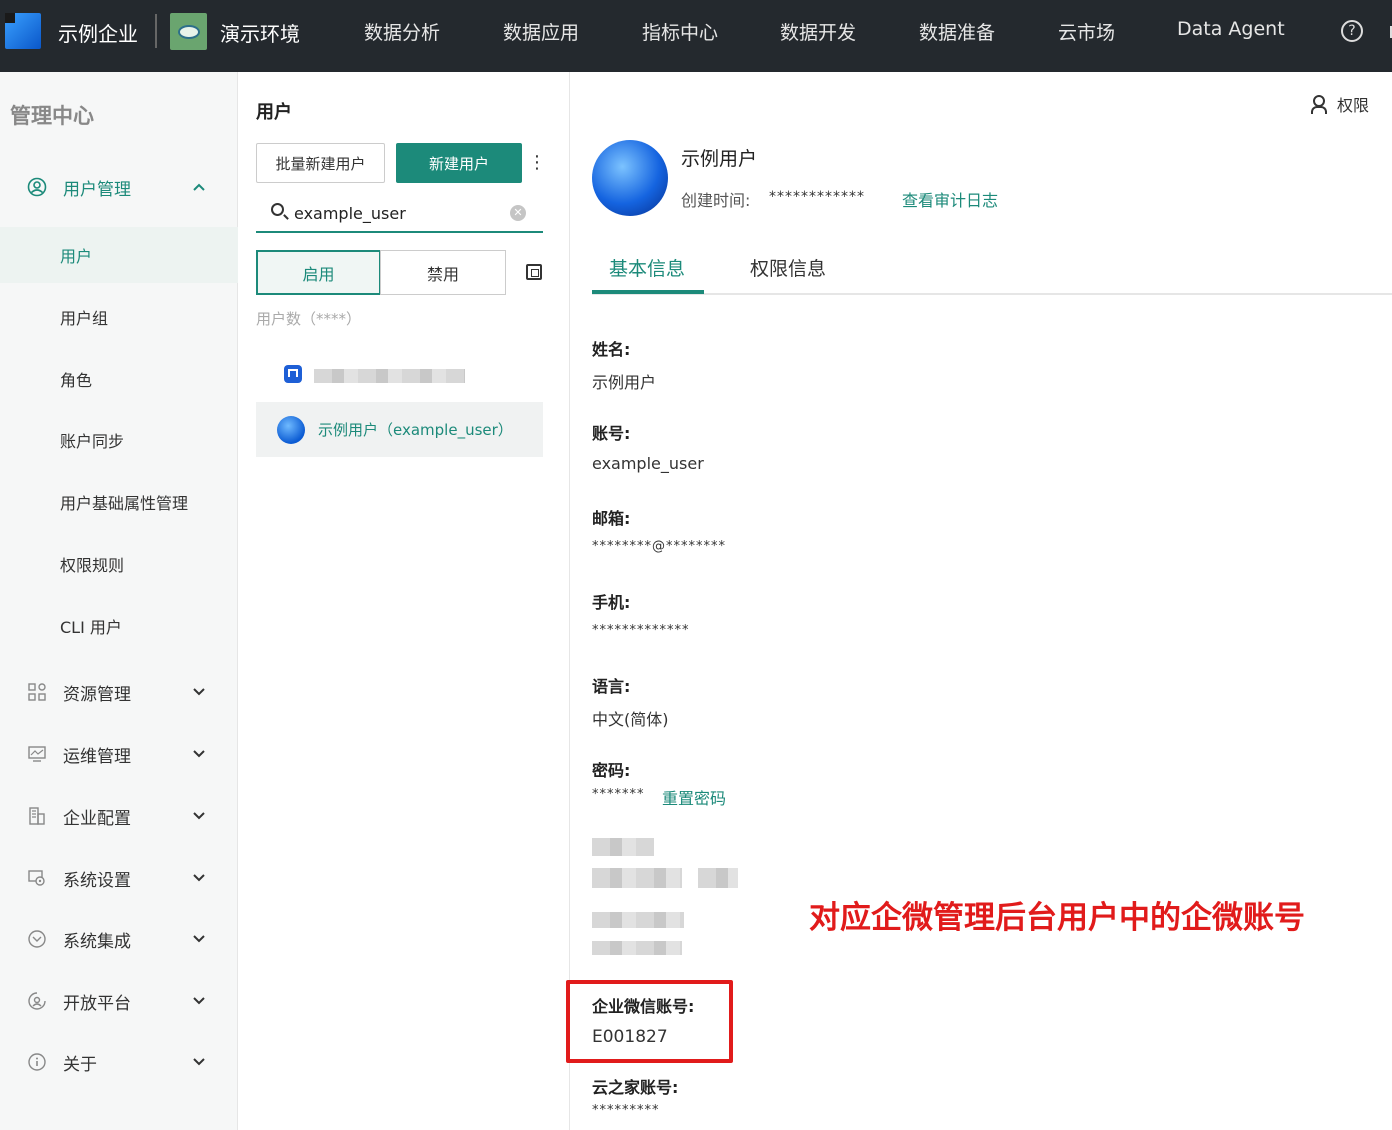 The width and height of the screenshot is (1392, 1130). I want to click on created-time-value: ************, so click(817, 197).